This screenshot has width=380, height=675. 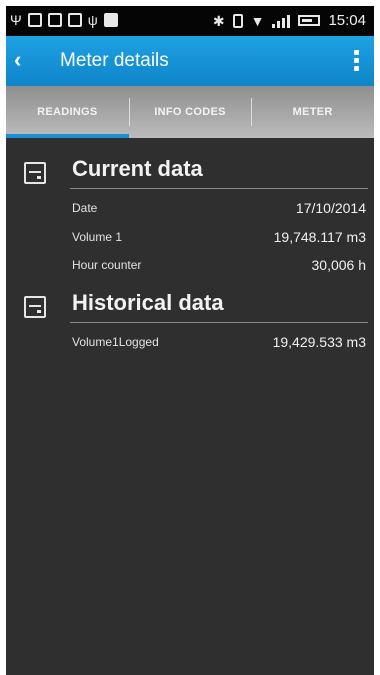 What do you see at coordinates (107, 265) in the screenshot?
I see `reading-label: Hour counter` at bounding box center [107, 265].